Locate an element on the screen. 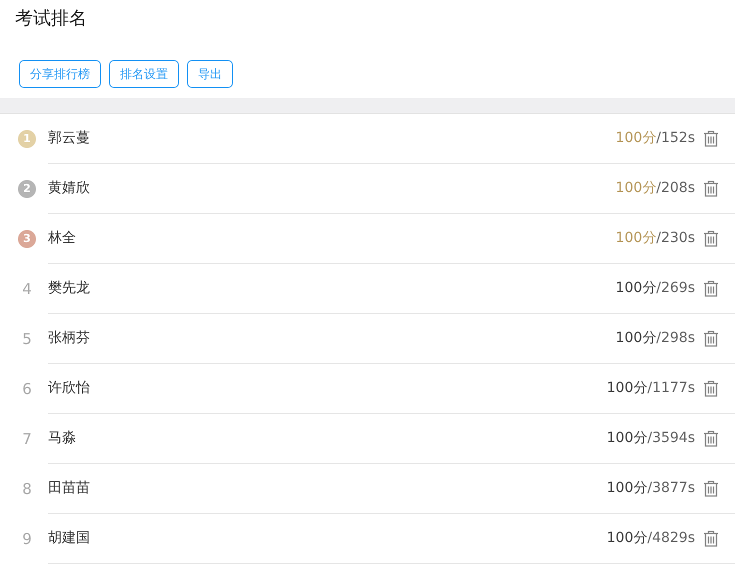 The width and height of the screenshot is (735, 570). student-name: 马淼 is located at coordinates (62, 438).